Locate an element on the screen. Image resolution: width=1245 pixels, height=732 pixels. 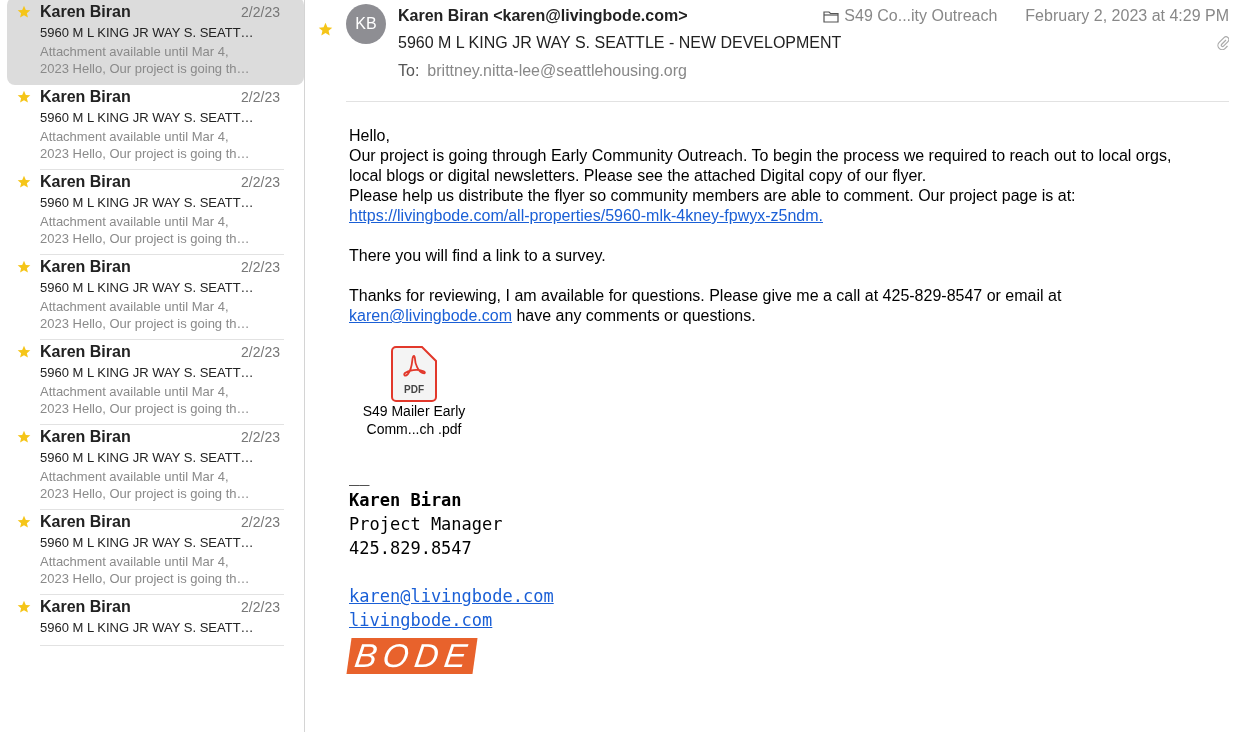
attachment-name: Comm...ch .pdf is located at coordinates (414, 429).